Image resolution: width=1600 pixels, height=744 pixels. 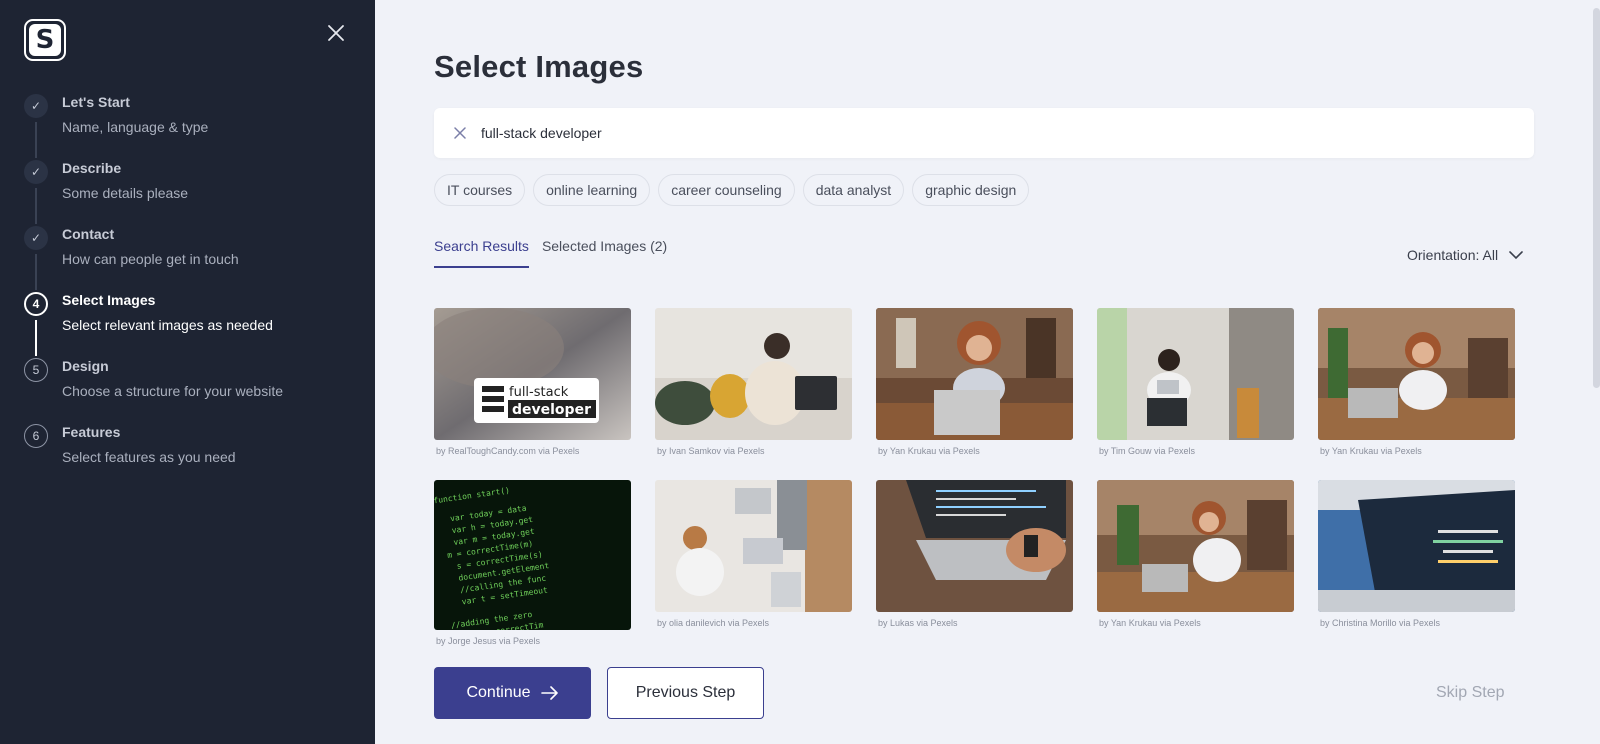 What do you see at coordinates (931, 133) in the screenshot?
I see `search-input` at bounding box center [931, 133].